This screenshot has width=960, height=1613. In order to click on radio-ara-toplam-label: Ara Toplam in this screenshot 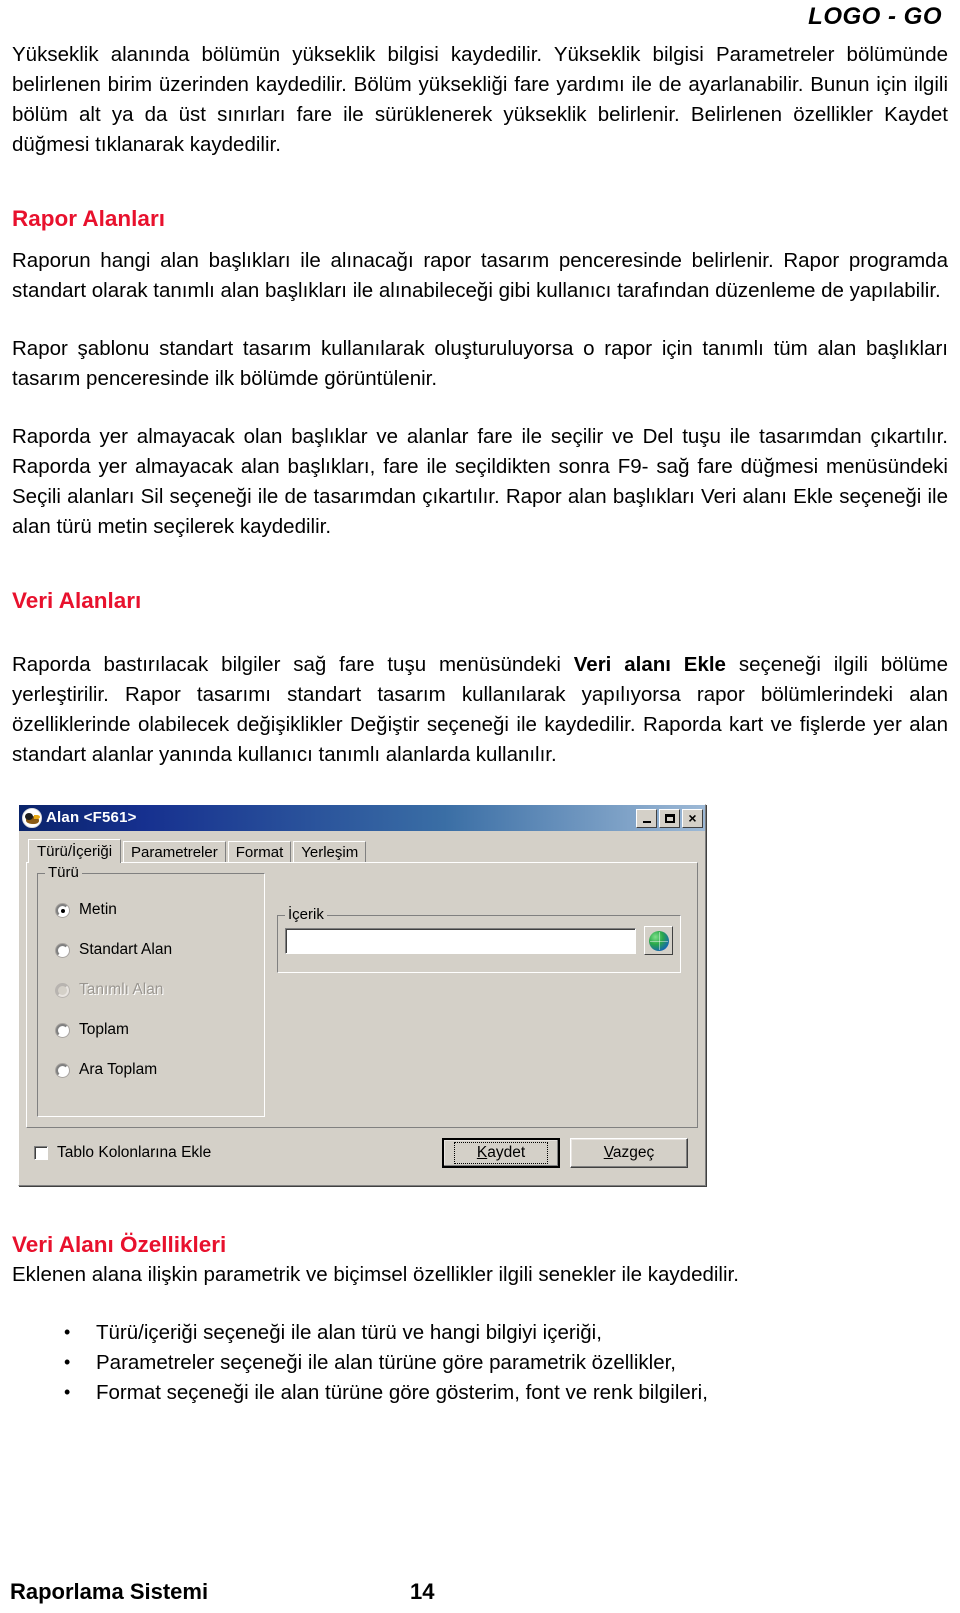, I will do `click(118, 1069)`.